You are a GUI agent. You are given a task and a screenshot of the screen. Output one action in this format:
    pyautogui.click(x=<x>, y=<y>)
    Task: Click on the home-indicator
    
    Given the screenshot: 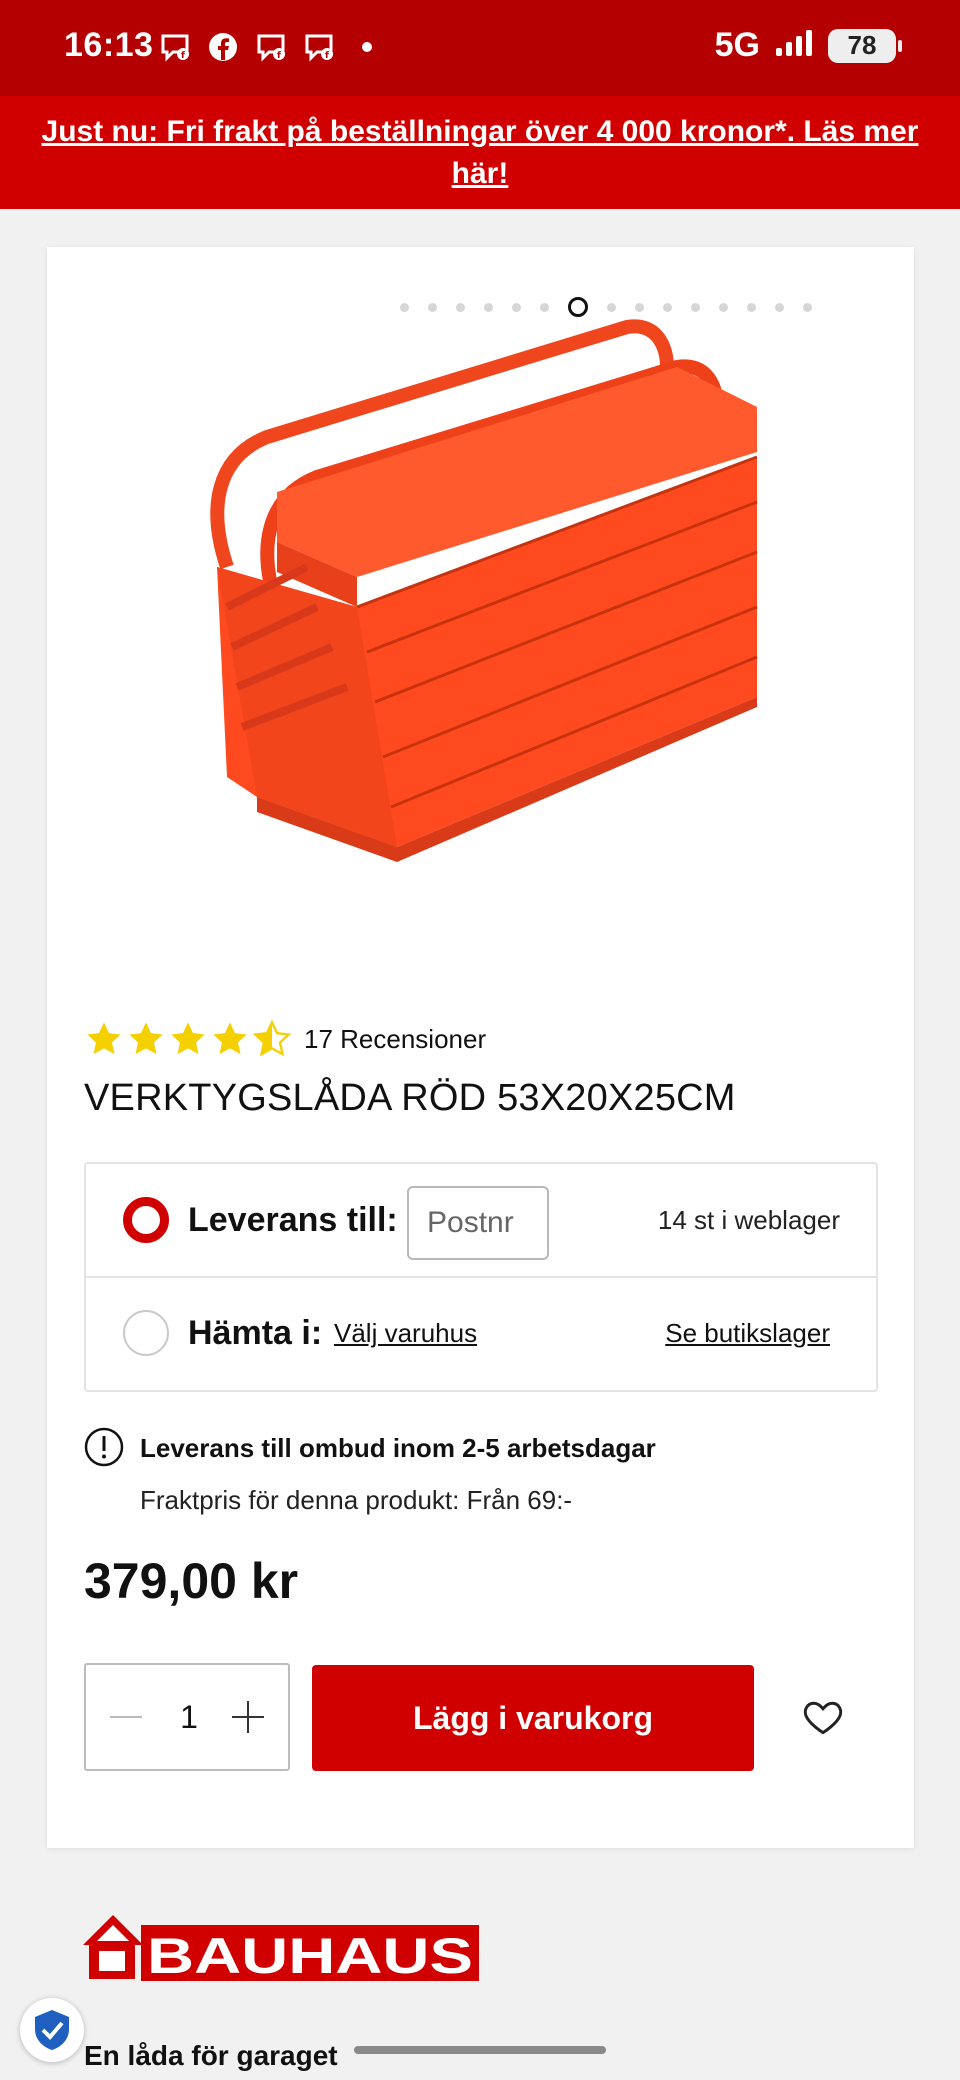 What is the action you would take?
    pyautogui.click(x=480, y=2050)
    